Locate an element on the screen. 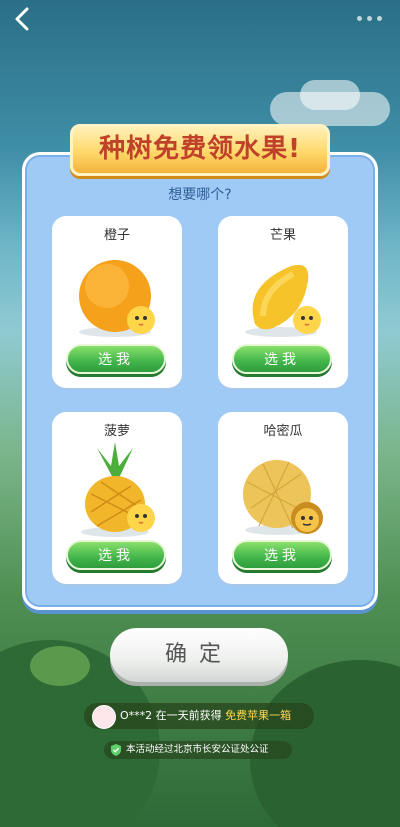 Image resolution: width=400 pixels, height=827 pixels. more-menu-button is located at coordinates (362, 18).